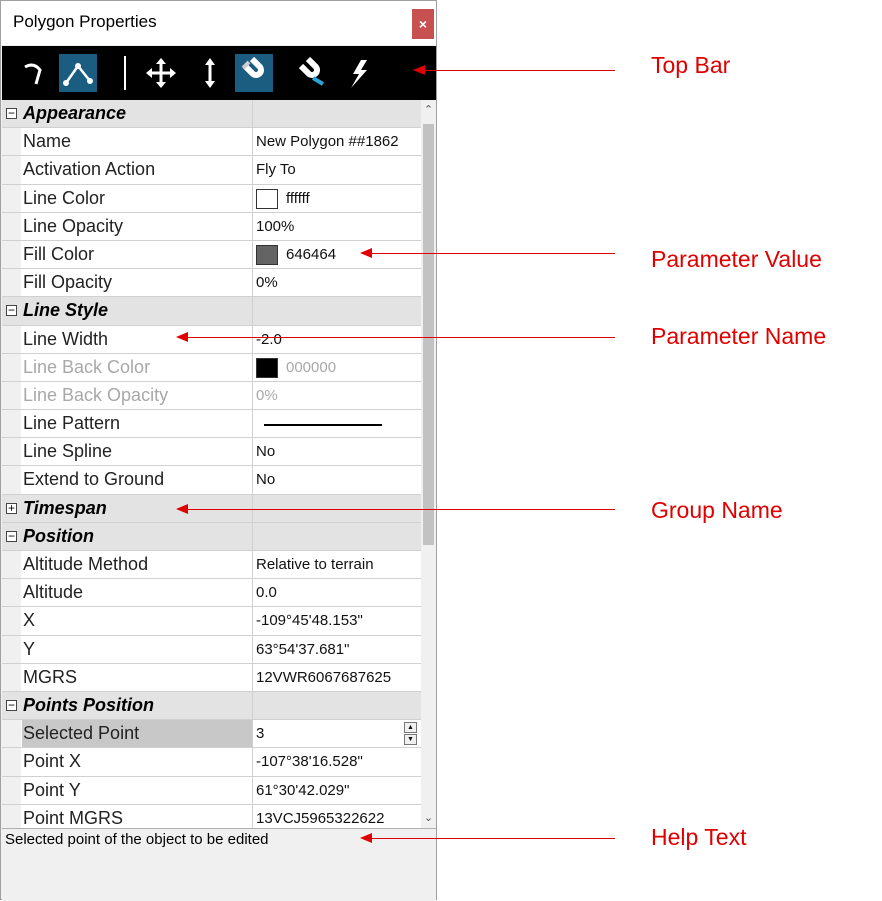 This screenshot has height=901, width=882. I want to click on property-row: Altitude 0.0, so click(211, 593).